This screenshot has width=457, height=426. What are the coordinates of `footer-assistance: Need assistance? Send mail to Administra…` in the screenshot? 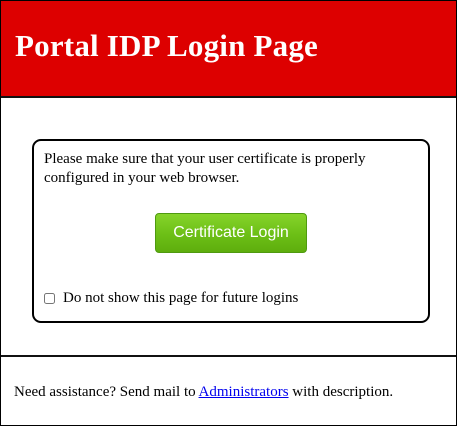 It's located at (228, 379).